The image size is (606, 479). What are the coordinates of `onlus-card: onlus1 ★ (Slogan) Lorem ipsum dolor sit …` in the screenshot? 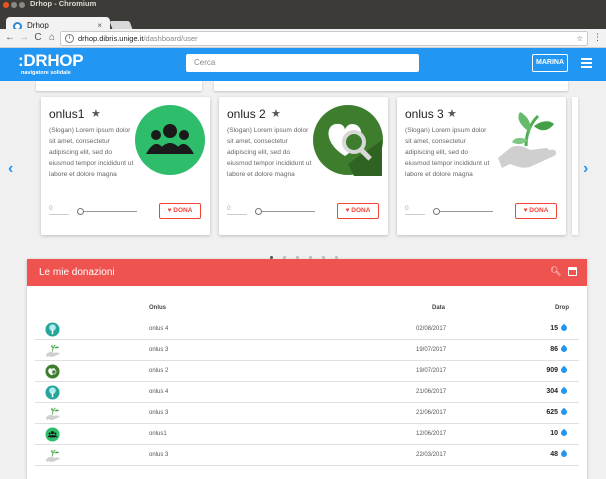 It's located at (125, 166).